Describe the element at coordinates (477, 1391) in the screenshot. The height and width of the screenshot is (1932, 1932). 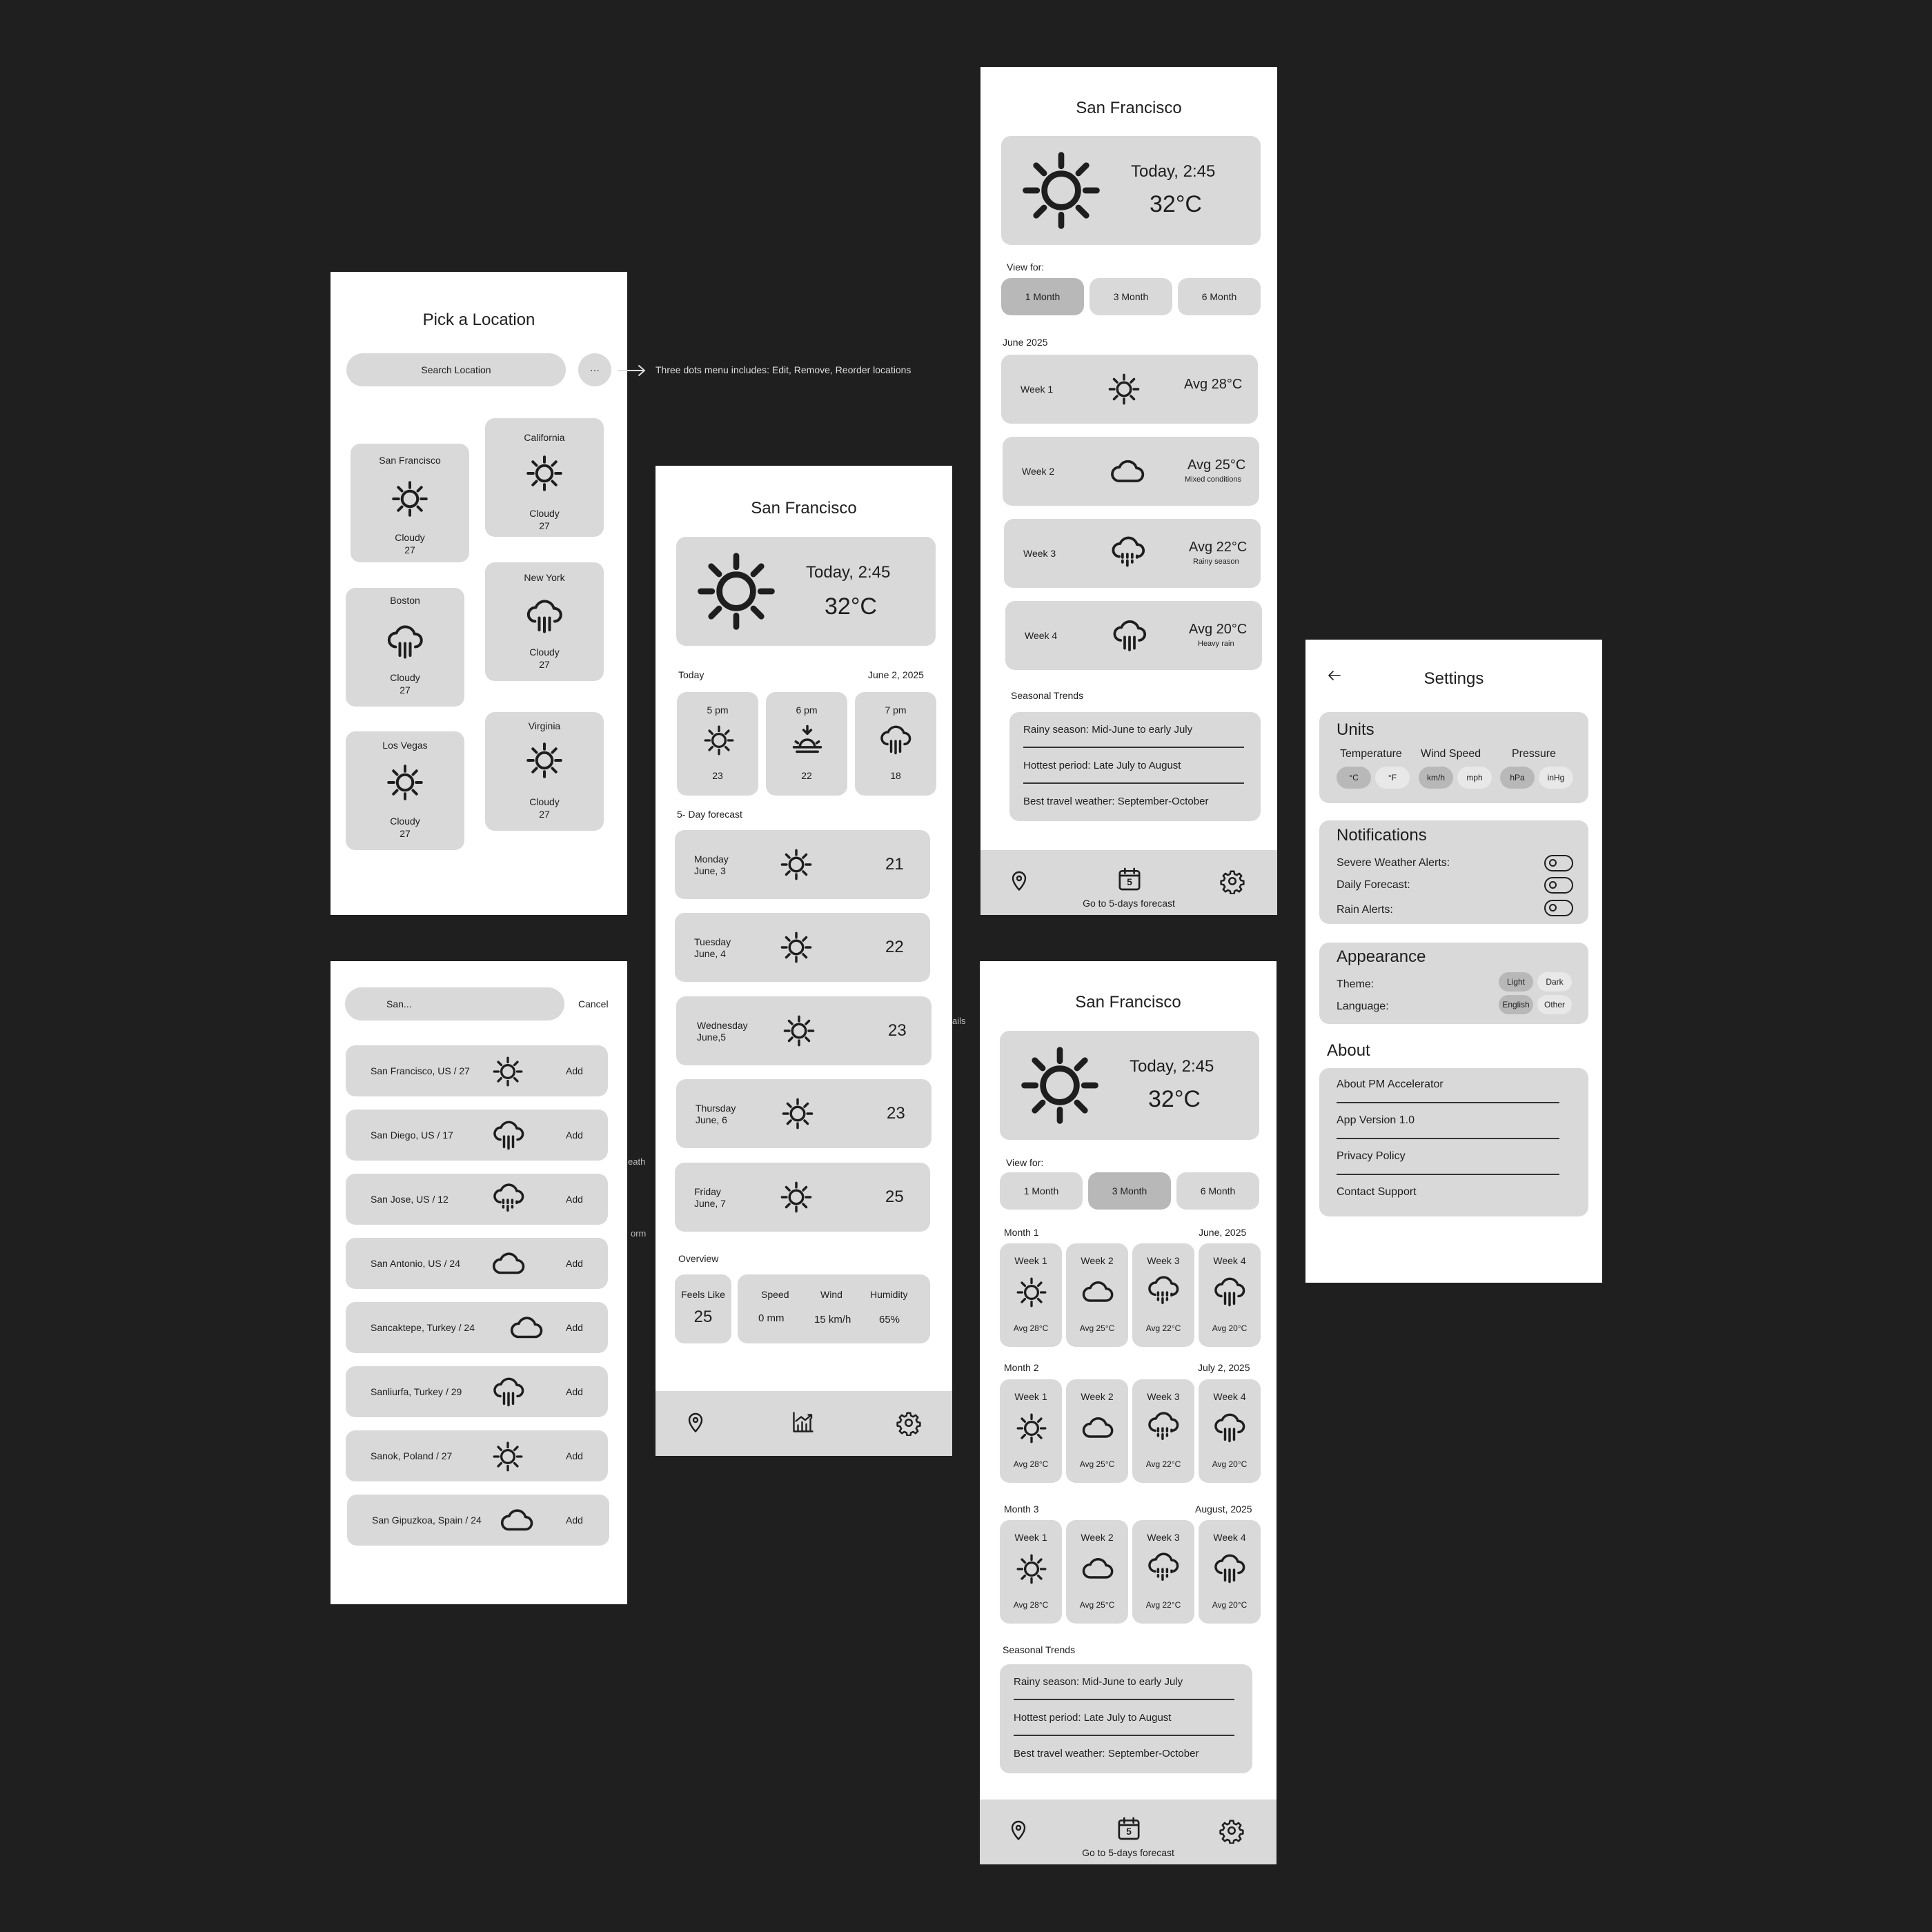
I see `search-result-row: Sanliurfa, Turkey / 29 Add` at that location.